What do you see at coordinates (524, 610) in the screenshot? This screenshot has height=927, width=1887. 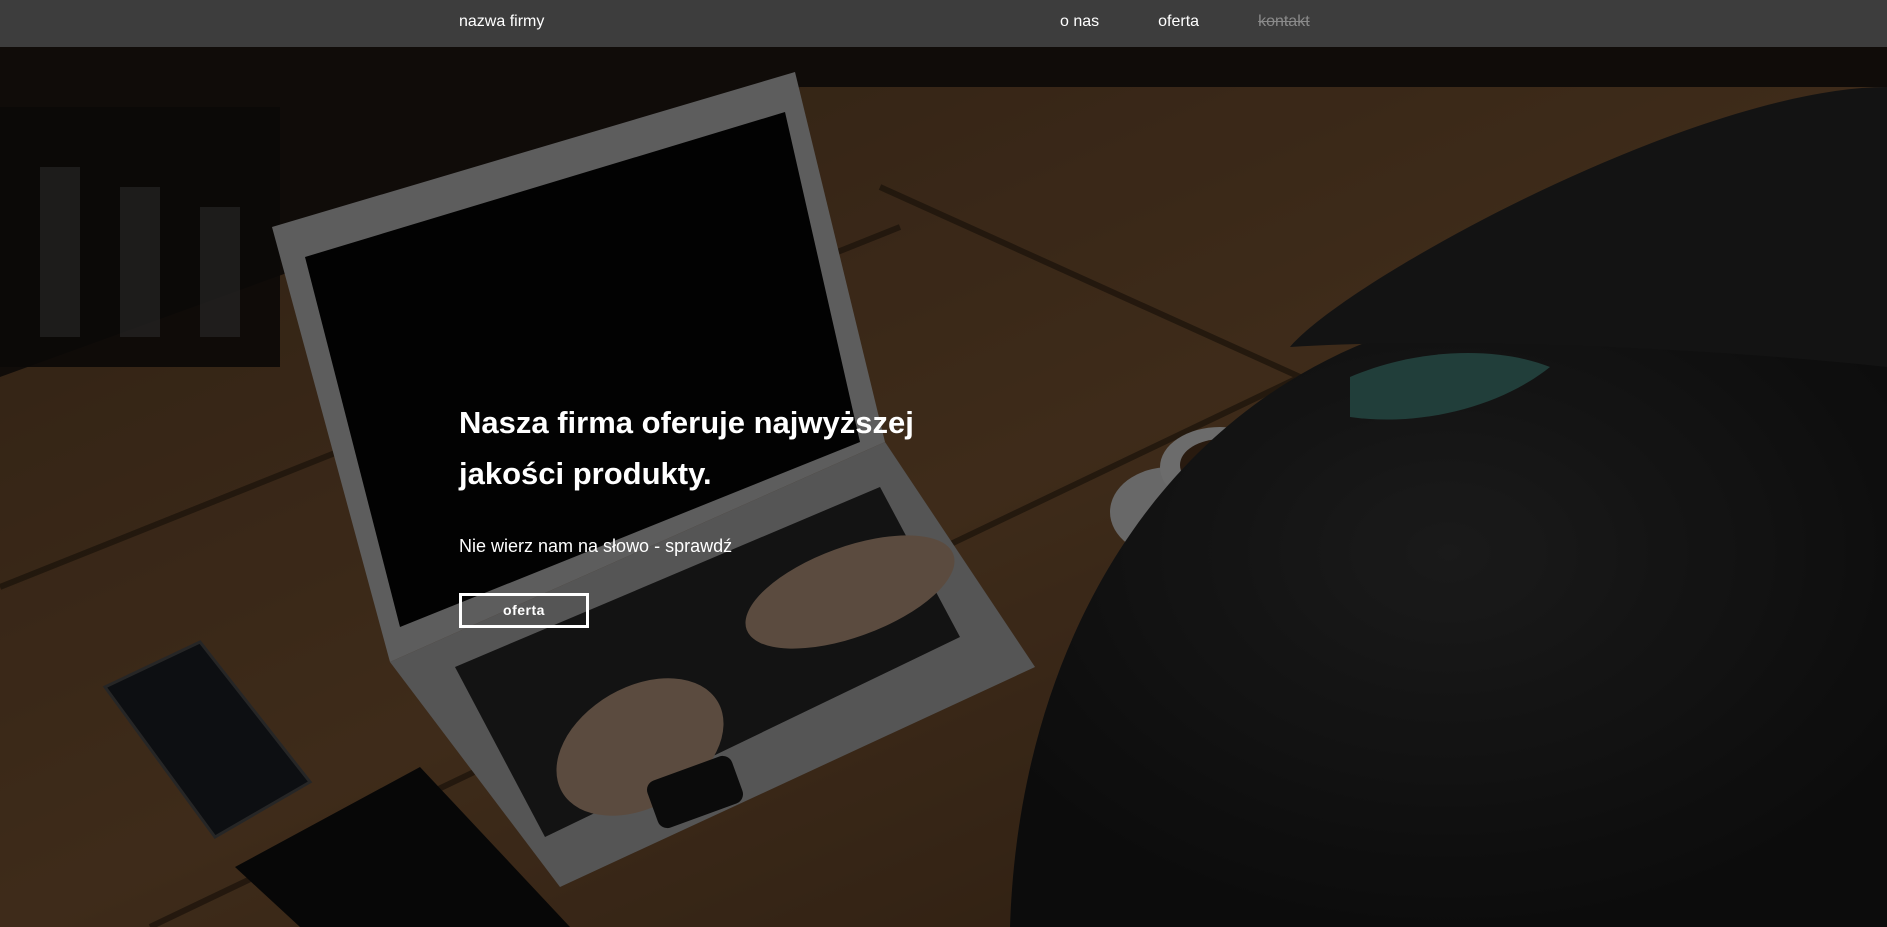 I see `oferta-button: oferta` at bounding box center [524, 610].